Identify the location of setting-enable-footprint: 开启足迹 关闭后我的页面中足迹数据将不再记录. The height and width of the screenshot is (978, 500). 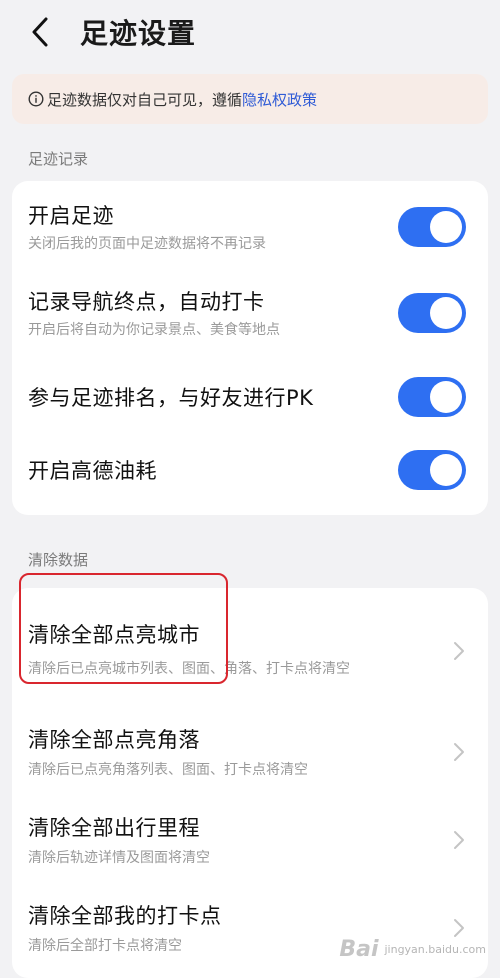
(250, 227).